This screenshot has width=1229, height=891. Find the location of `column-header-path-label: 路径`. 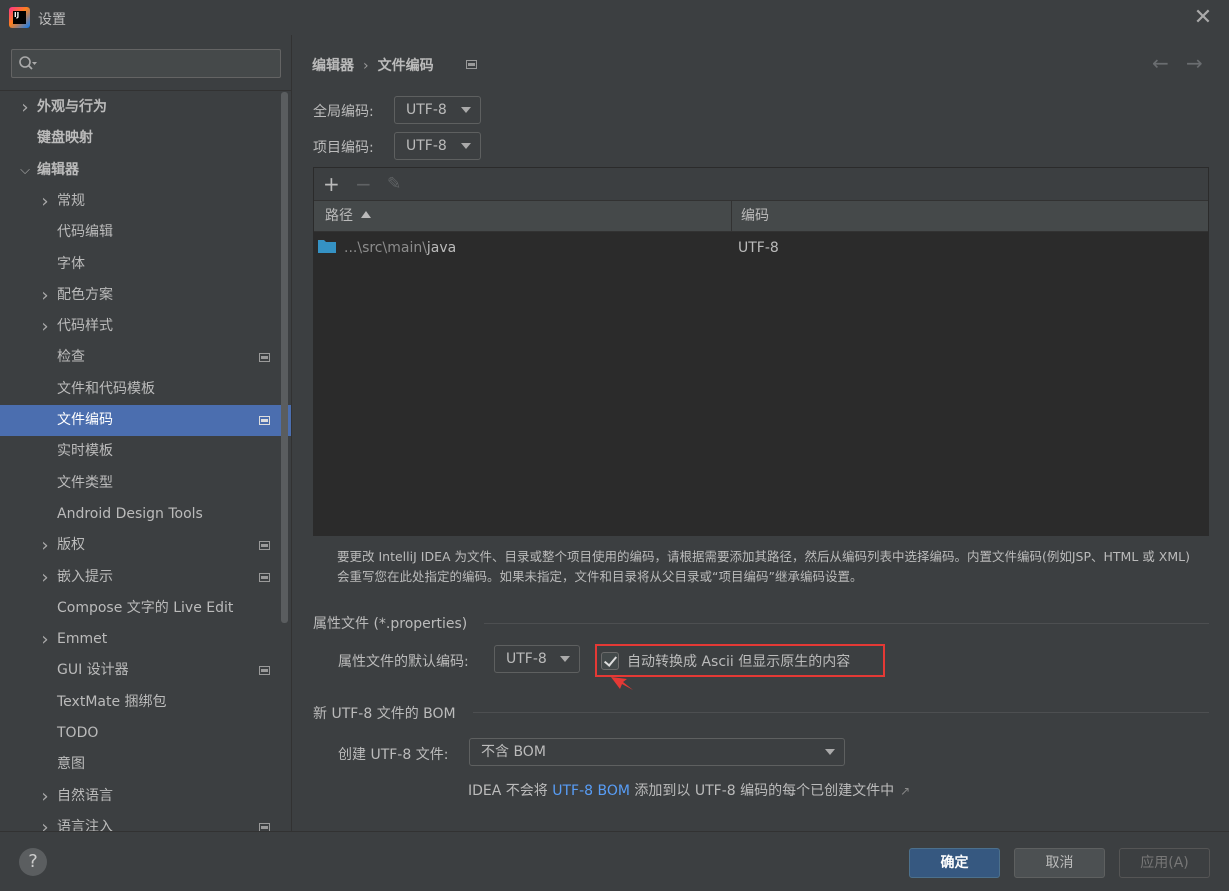

column-header-path-label: 路径 is located at coordinates (339, 216).